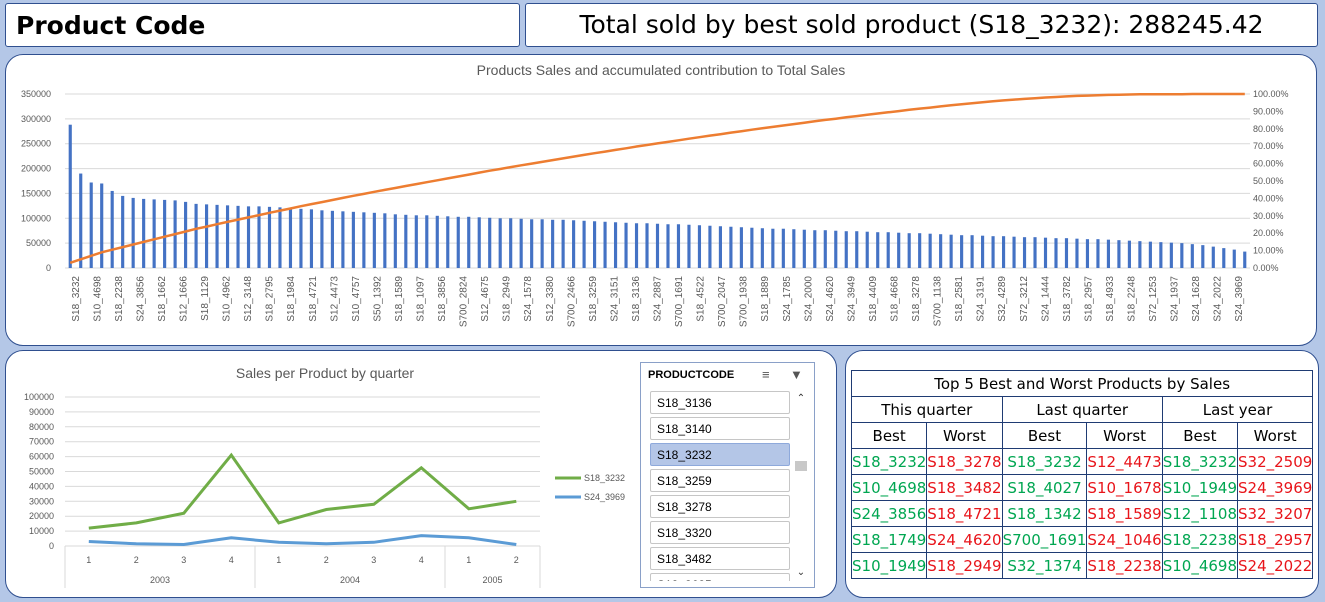 Image resolution: width=1325 pixels, height=602 pixels. Describe the element at coordinates (873, 299) in the screenshot. I see `x-tick-label: S18_4409` at that location.